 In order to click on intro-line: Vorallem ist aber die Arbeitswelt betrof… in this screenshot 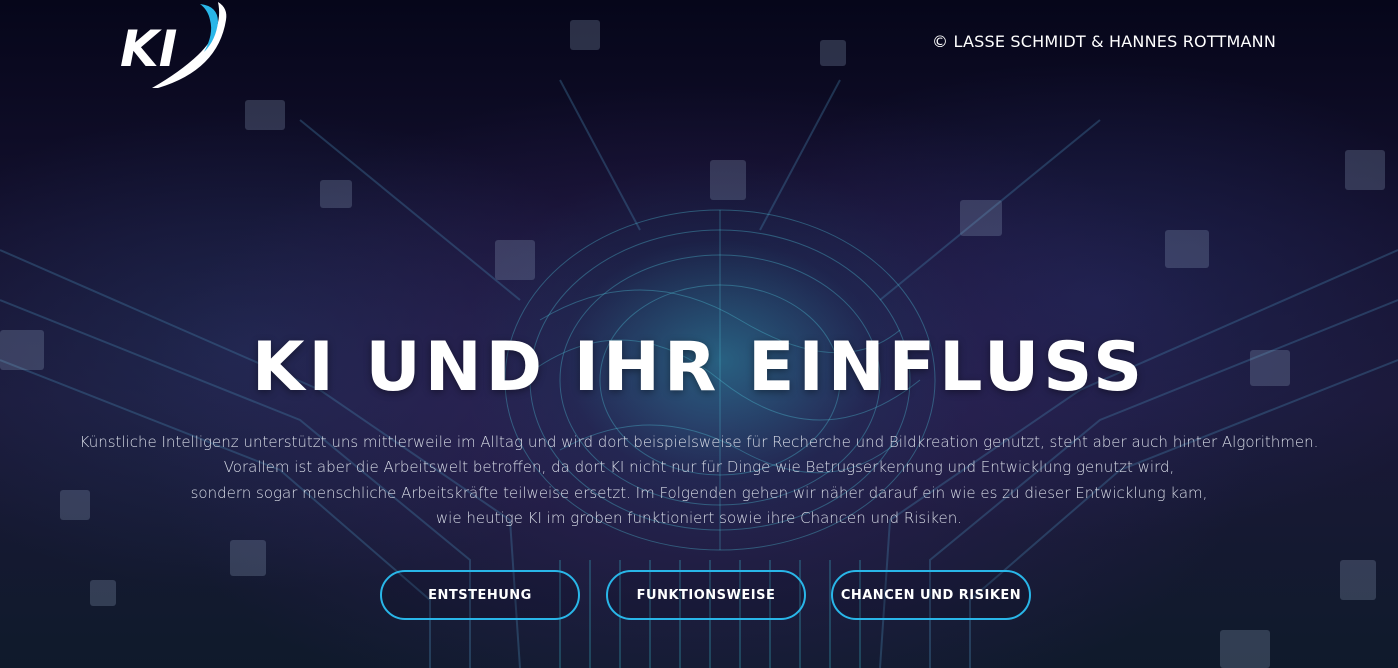, I will do `click(699, 467)`.